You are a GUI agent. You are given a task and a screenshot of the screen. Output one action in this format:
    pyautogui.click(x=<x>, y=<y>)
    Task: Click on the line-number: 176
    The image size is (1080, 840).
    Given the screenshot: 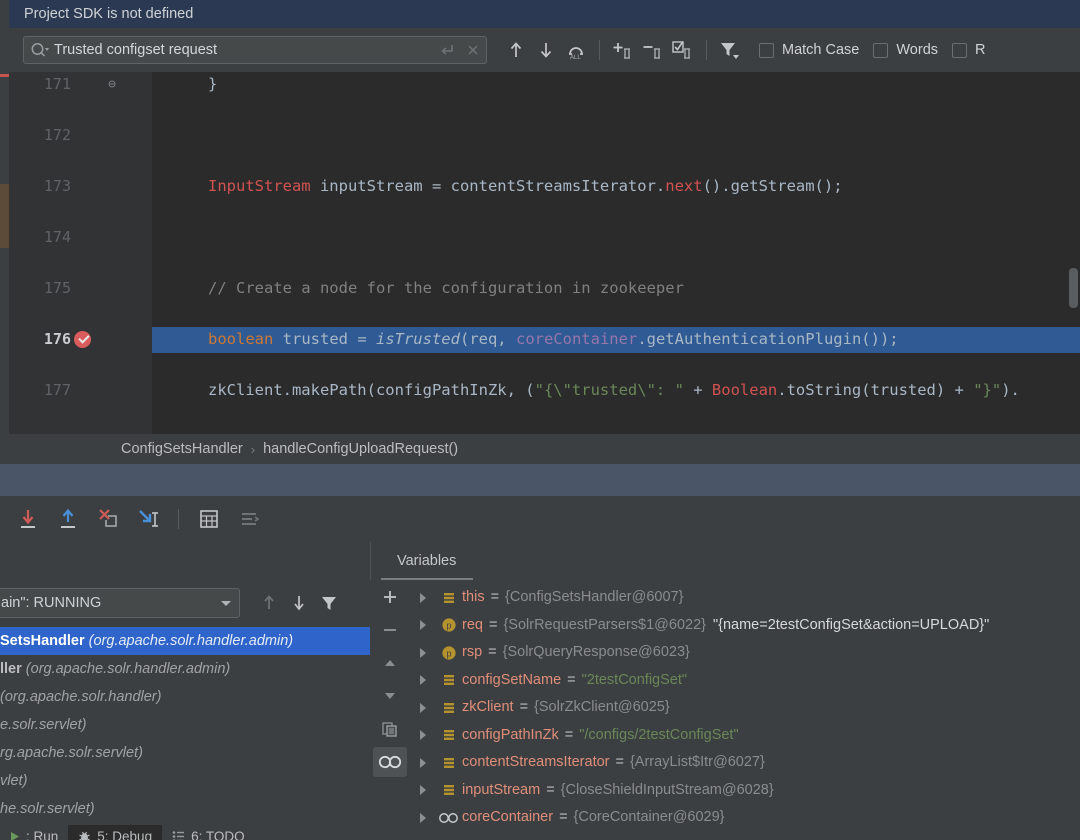 What is the action you would take?
    pyautogui.click(x=57, y=339)
    